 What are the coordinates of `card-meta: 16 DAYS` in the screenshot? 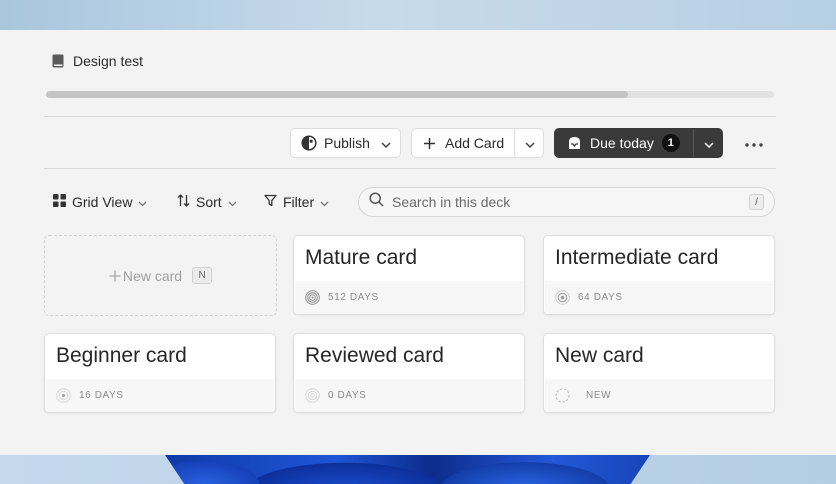 It's located at (101, 395).